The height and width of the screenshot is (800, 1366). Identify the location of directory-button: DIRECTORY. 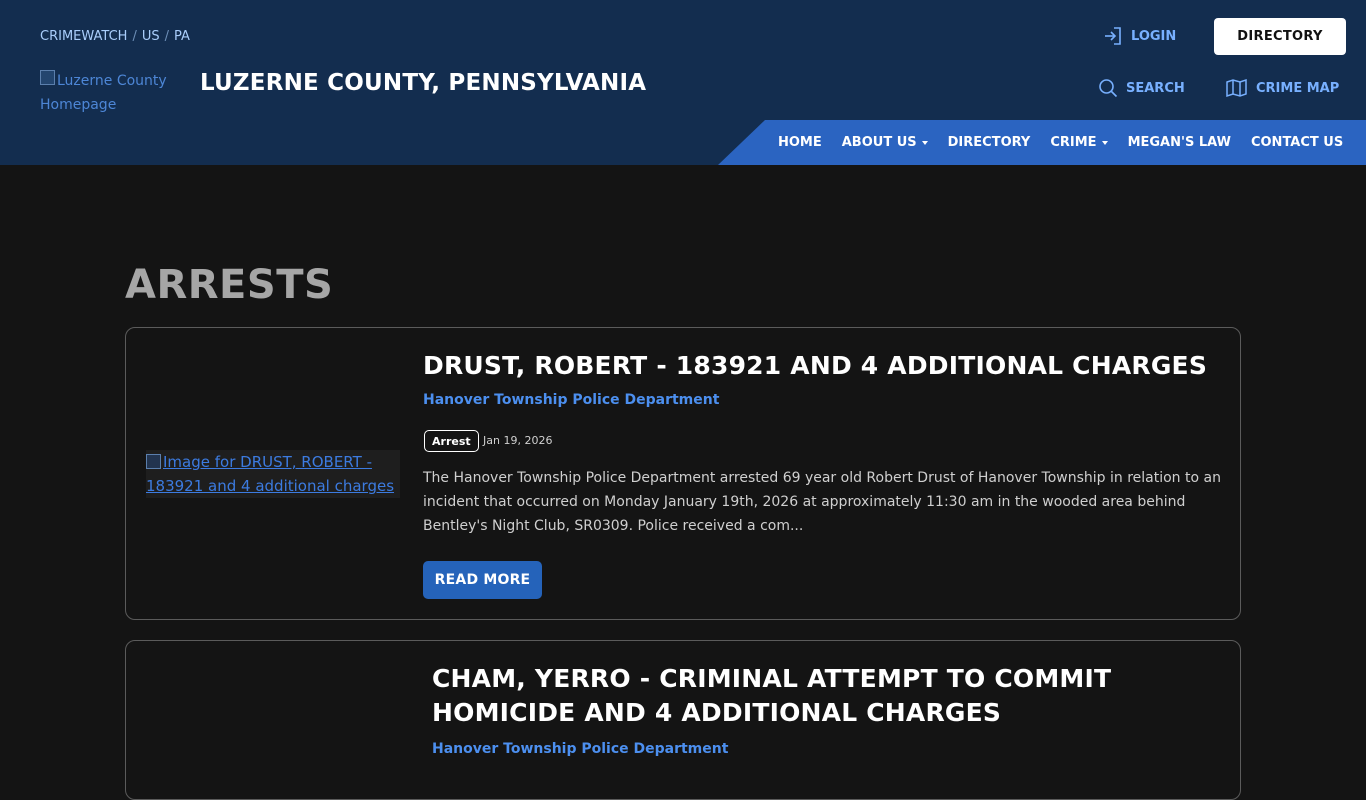
(1280, 36).